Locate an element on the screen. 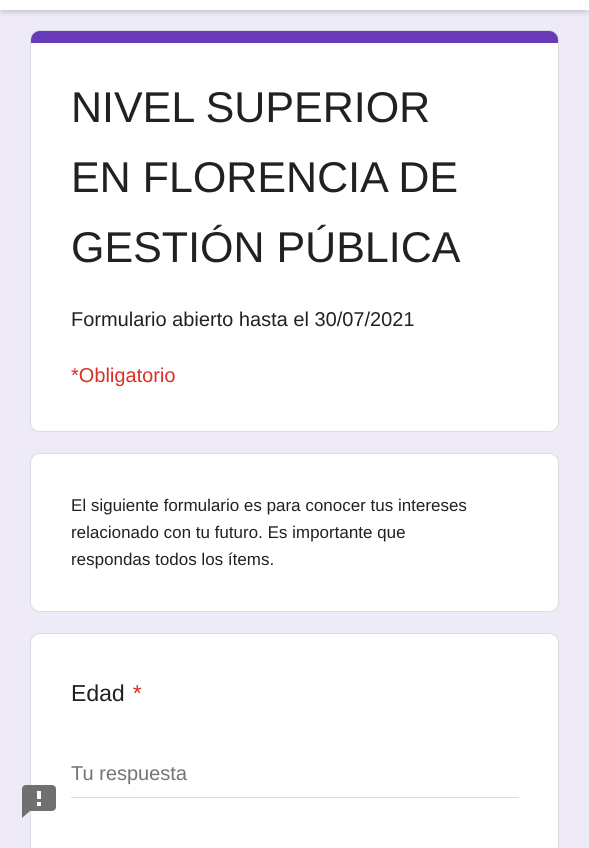 The image size is (589, 848). question-label: Edad is located at coordinates (98, 693).